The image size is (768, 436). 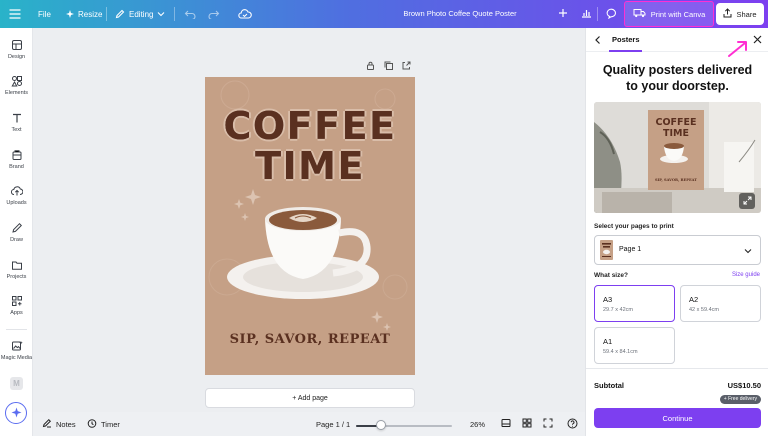 I want to click on expand-icon, so click(x=747, y=201).